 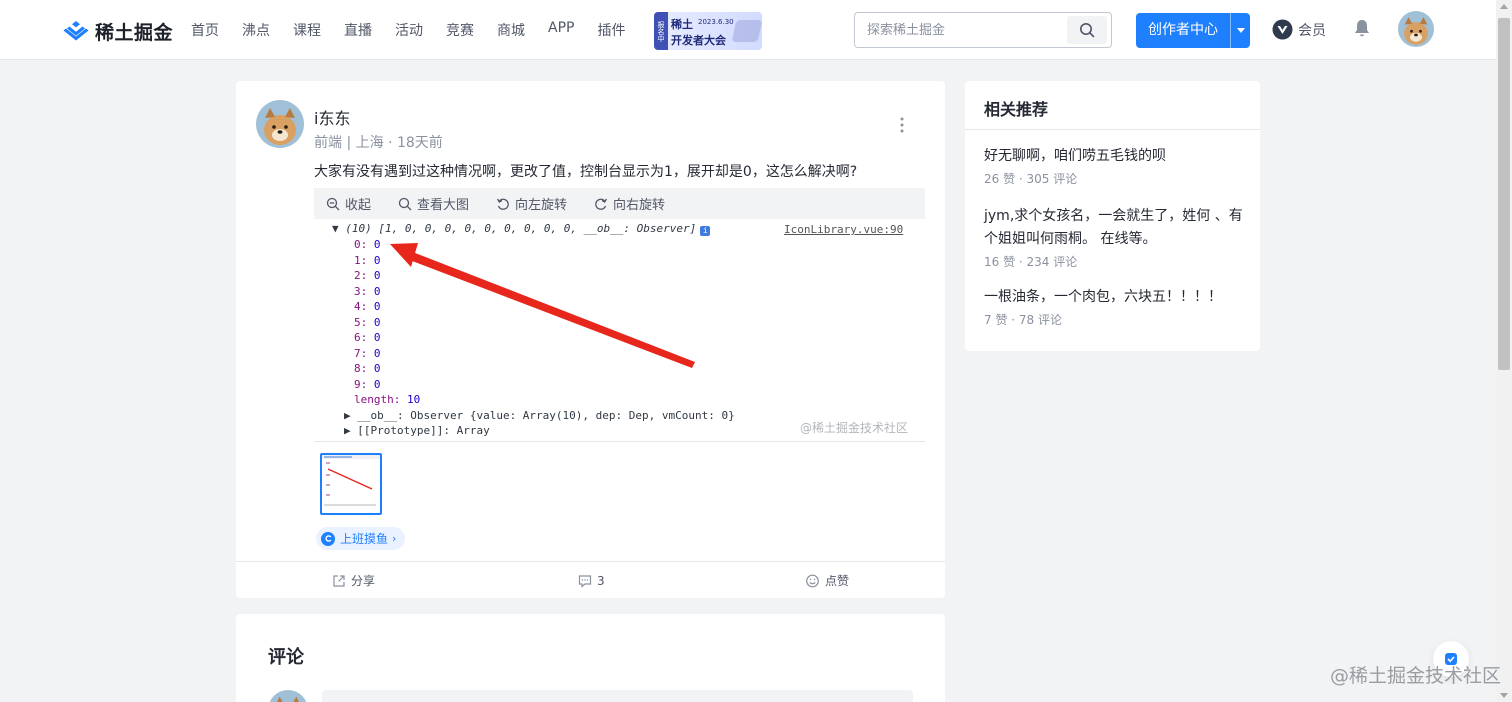 I want to click on recommendation-item: 好无聊啊，咱们唠五毛钱的呗 26 赞 · 305 评论, so click(x=1114, y=166).